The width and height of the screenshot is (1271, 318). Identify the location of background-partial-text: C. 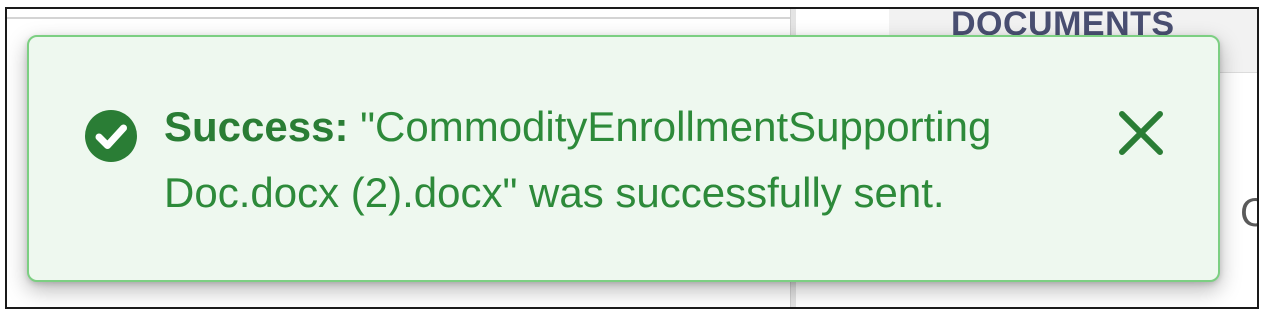
(1248, 213).